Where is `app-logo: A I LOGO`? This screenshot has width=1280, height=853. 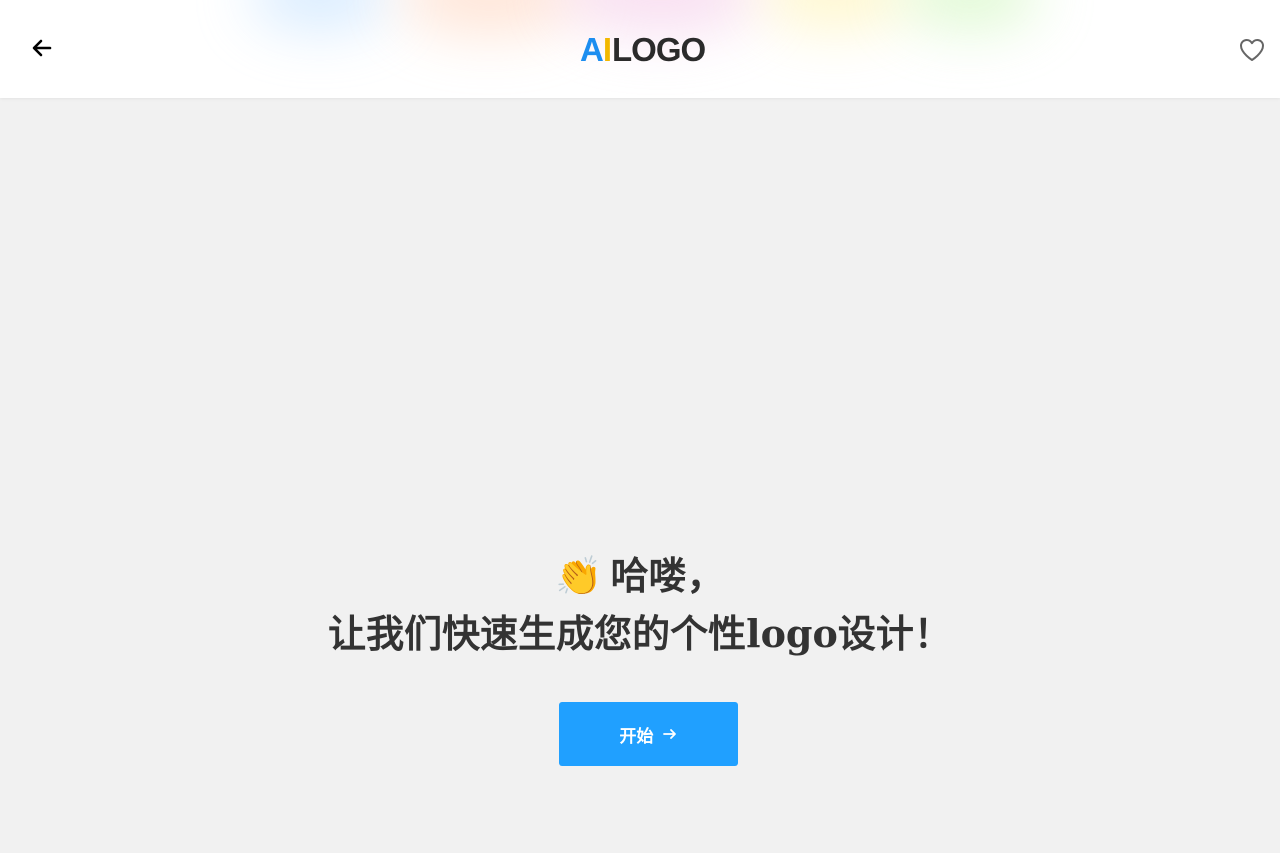 app-logo: A I LOGO is located at coordinates (643, 50).